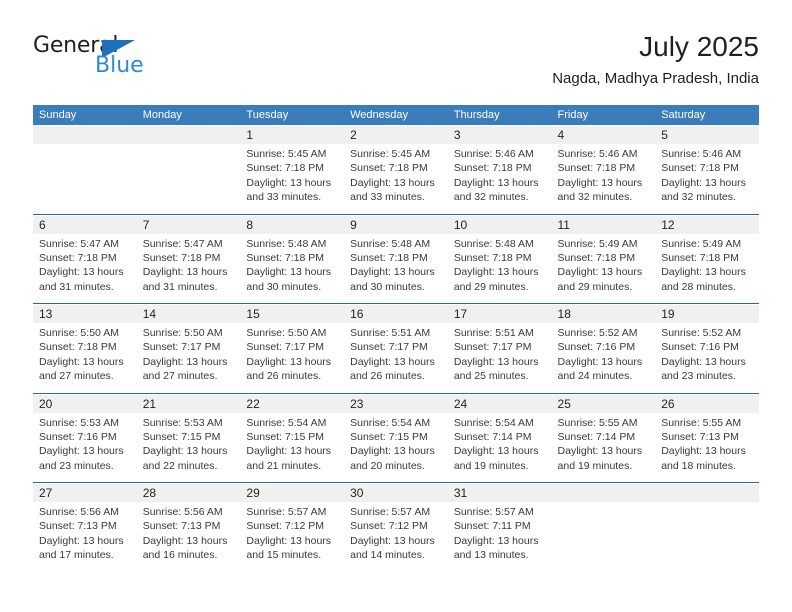  Describe the element at coordinates (188, 314) in the screenshot. I see `day-number: 14` at that location.